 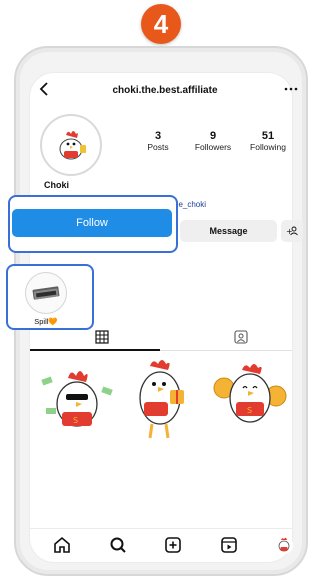 I want to click on posts-count: 3, so click(x=158, y=136).